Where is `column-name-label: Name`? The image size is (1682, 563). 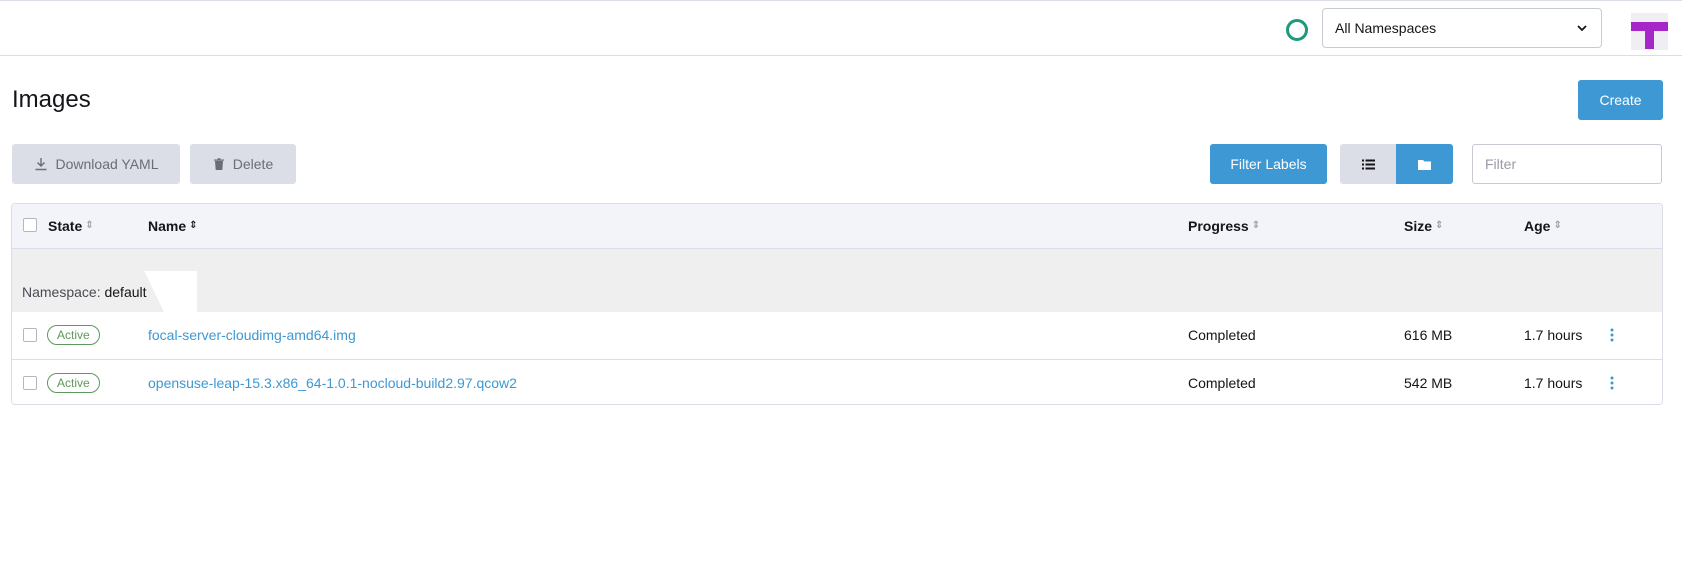
column-name-label: Name is located at coordinates (167, 226).